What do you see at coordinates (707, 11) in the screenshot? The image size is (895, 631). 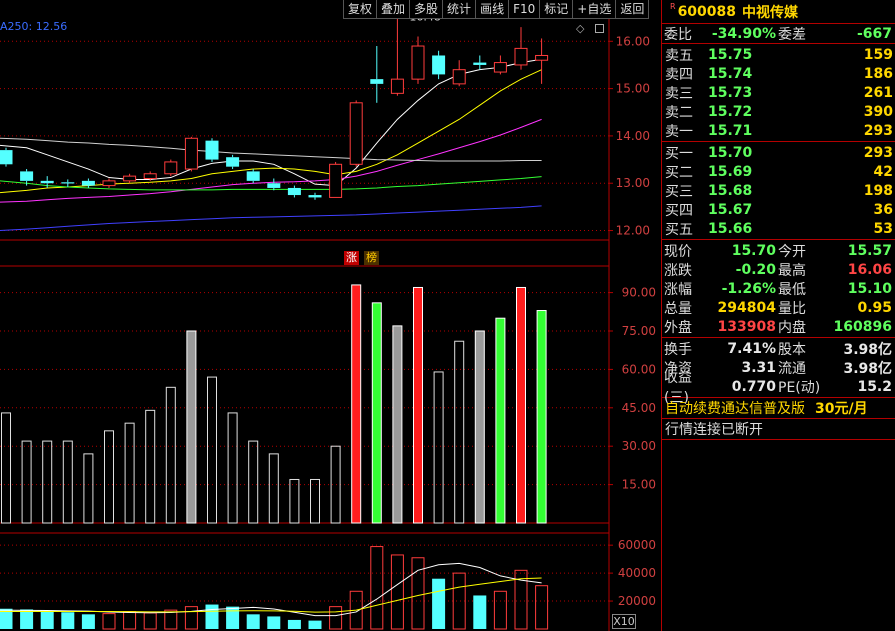 I see `stock-code: 600088` at bounding box center [707, 11].